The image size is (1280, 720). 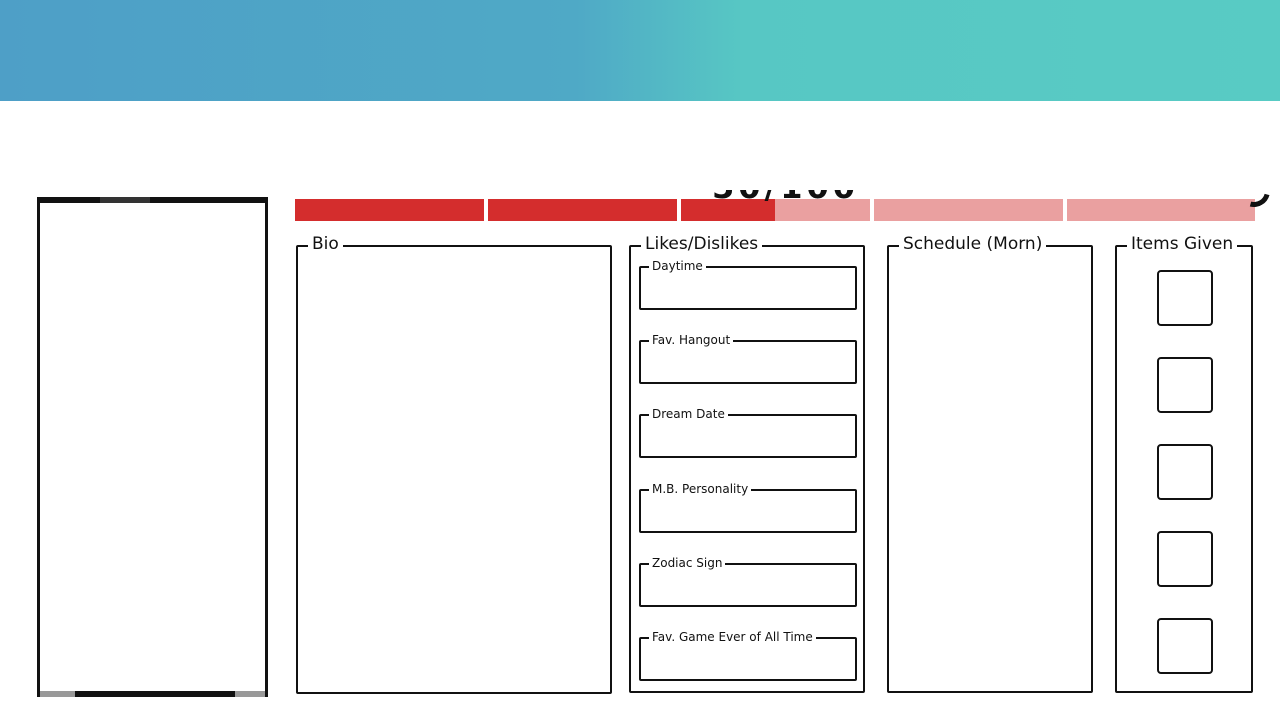 I want to click on field-label: Fav. Game Ever of All Time, so click(x=732, y=637).